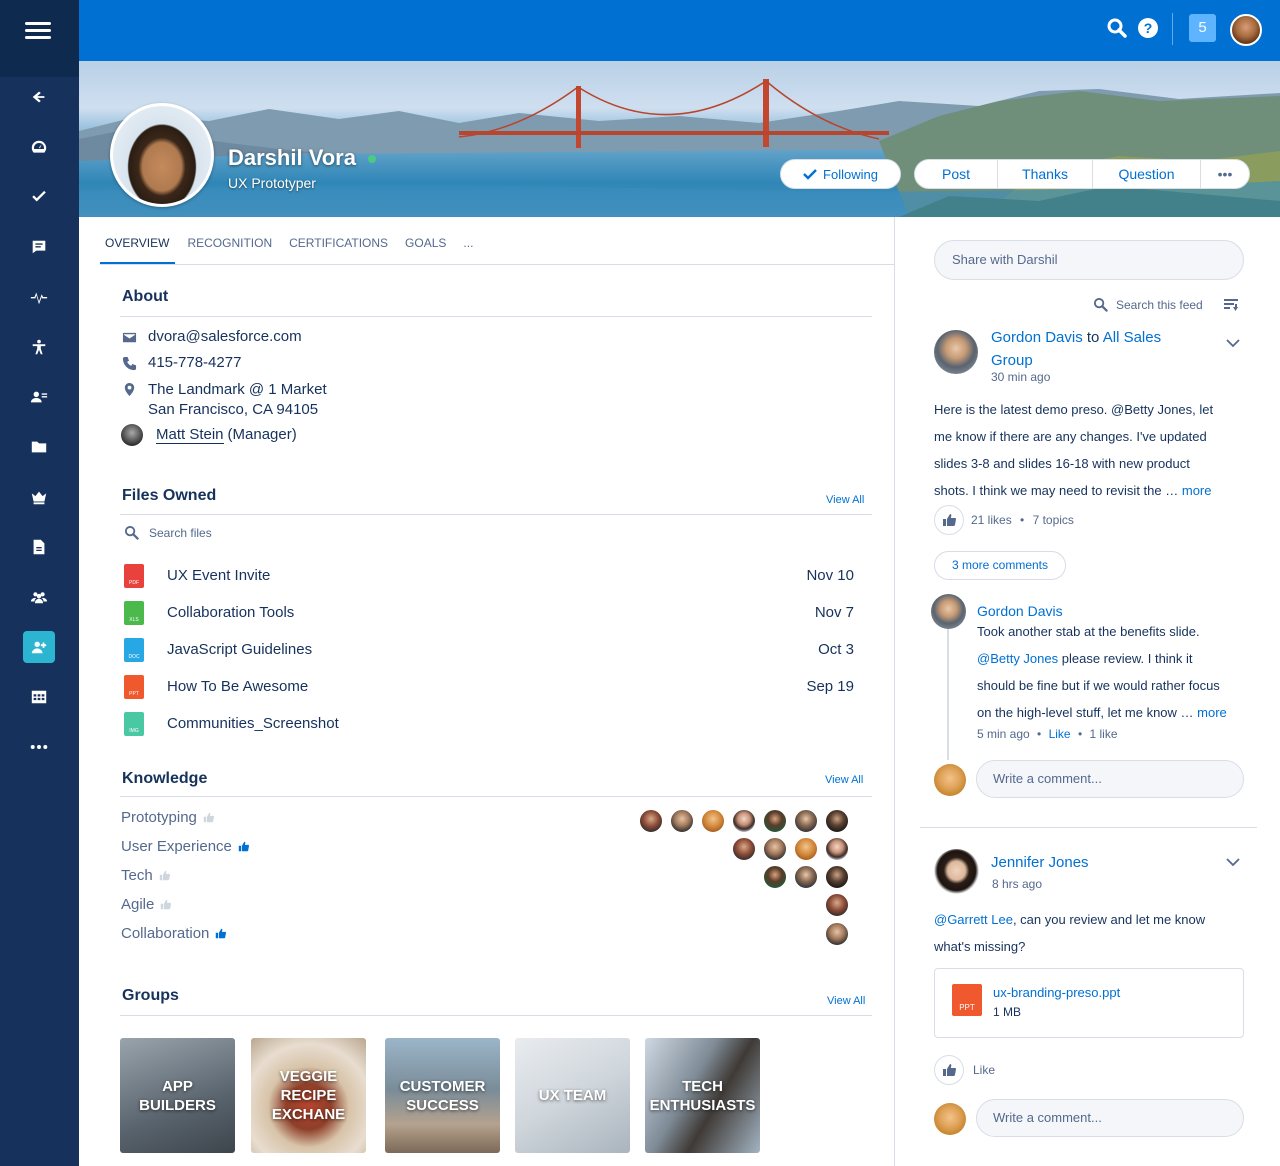 The image size is (1280, 1166). I want to click on post-likes-count: 21 likes, so click(991, 520).